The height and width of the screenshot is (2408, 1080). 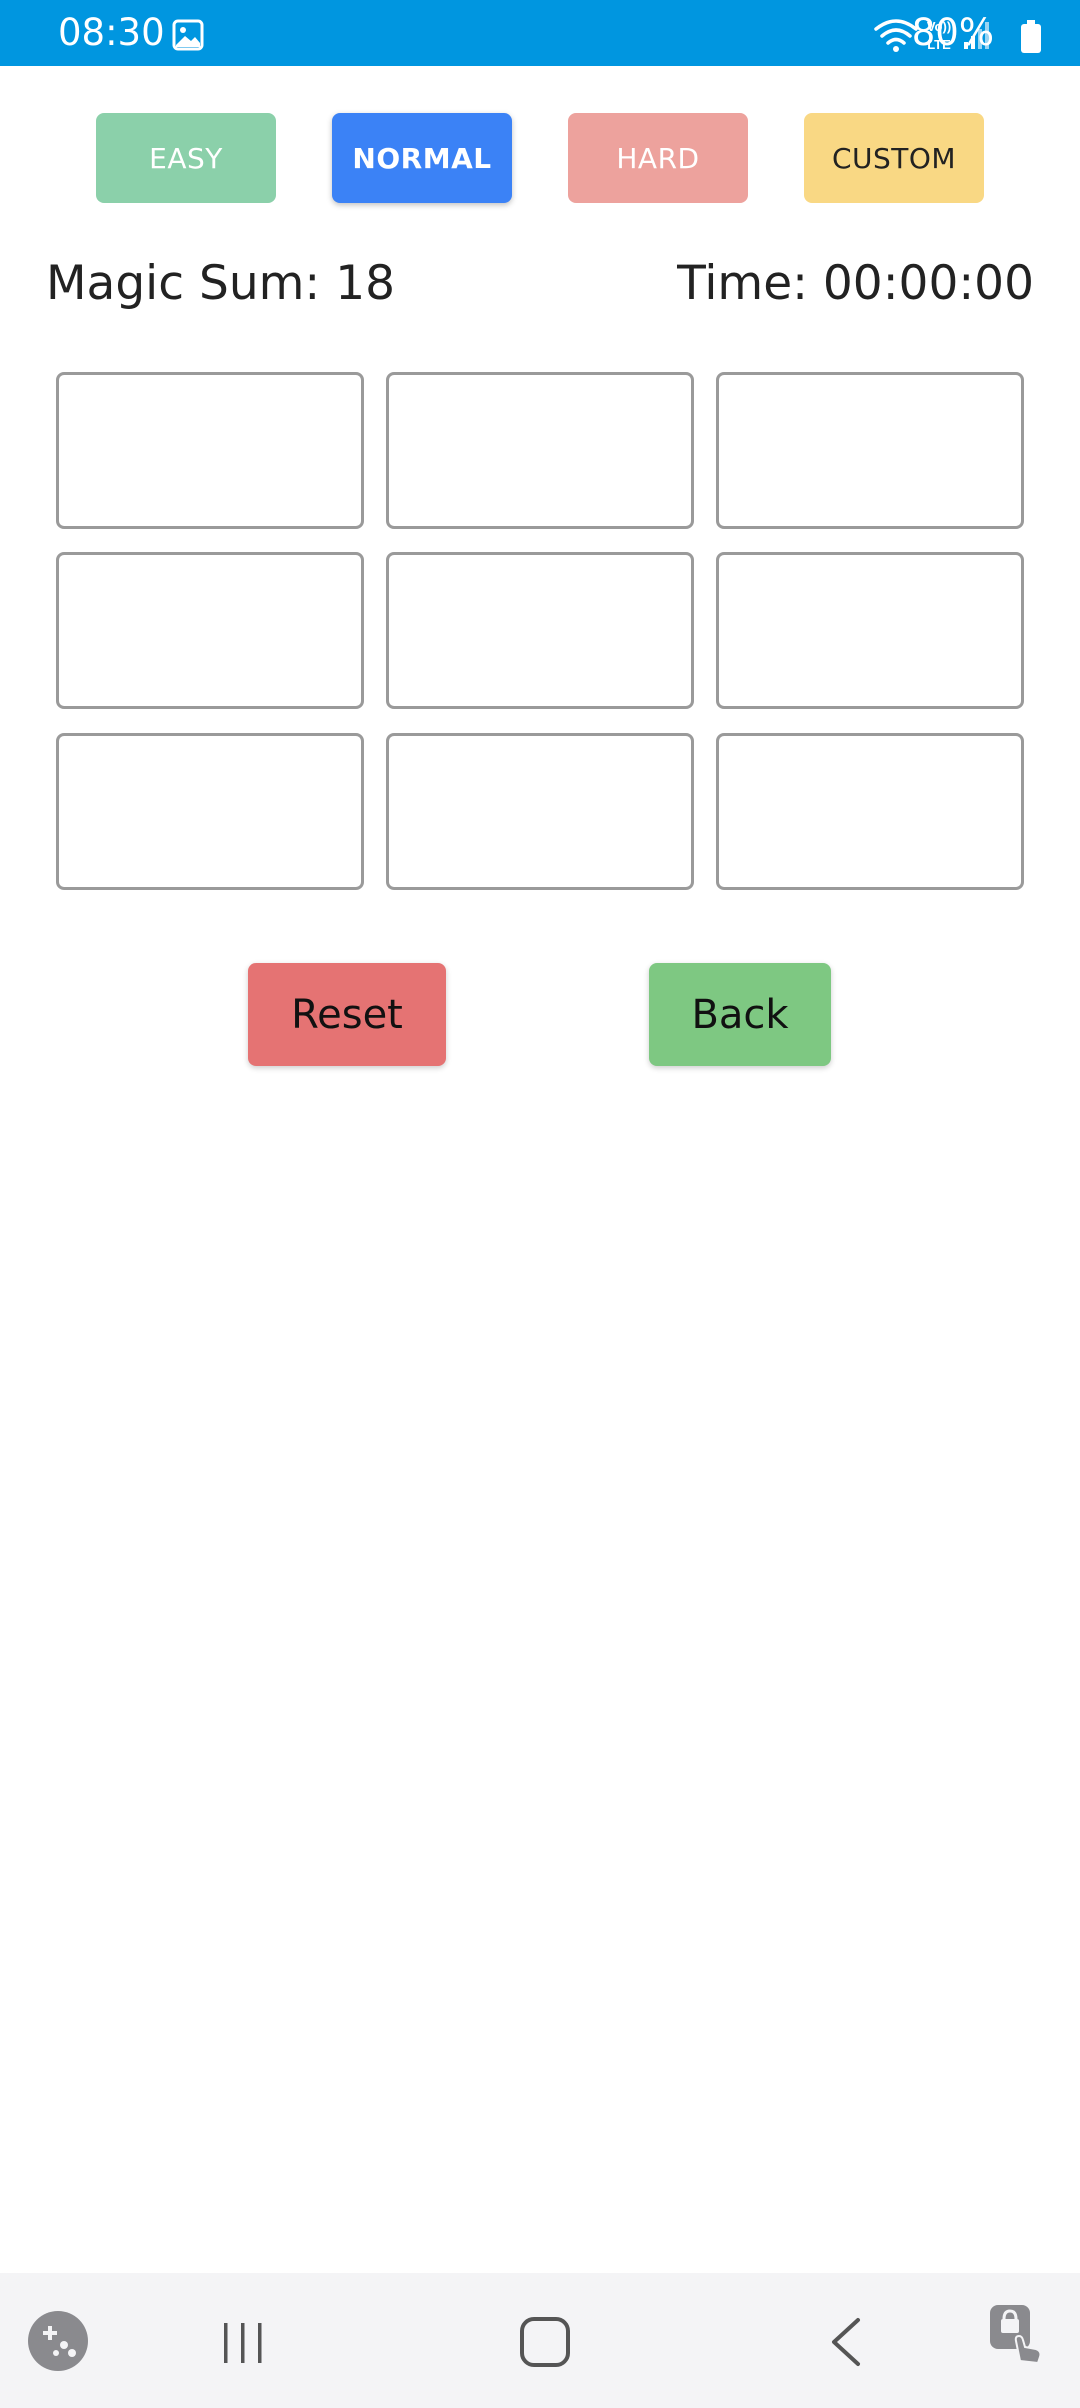 What do you see at coordinates (186, 158) in the screenshot?
I see `easy-button: EASY` at bounding box center [186, 158].